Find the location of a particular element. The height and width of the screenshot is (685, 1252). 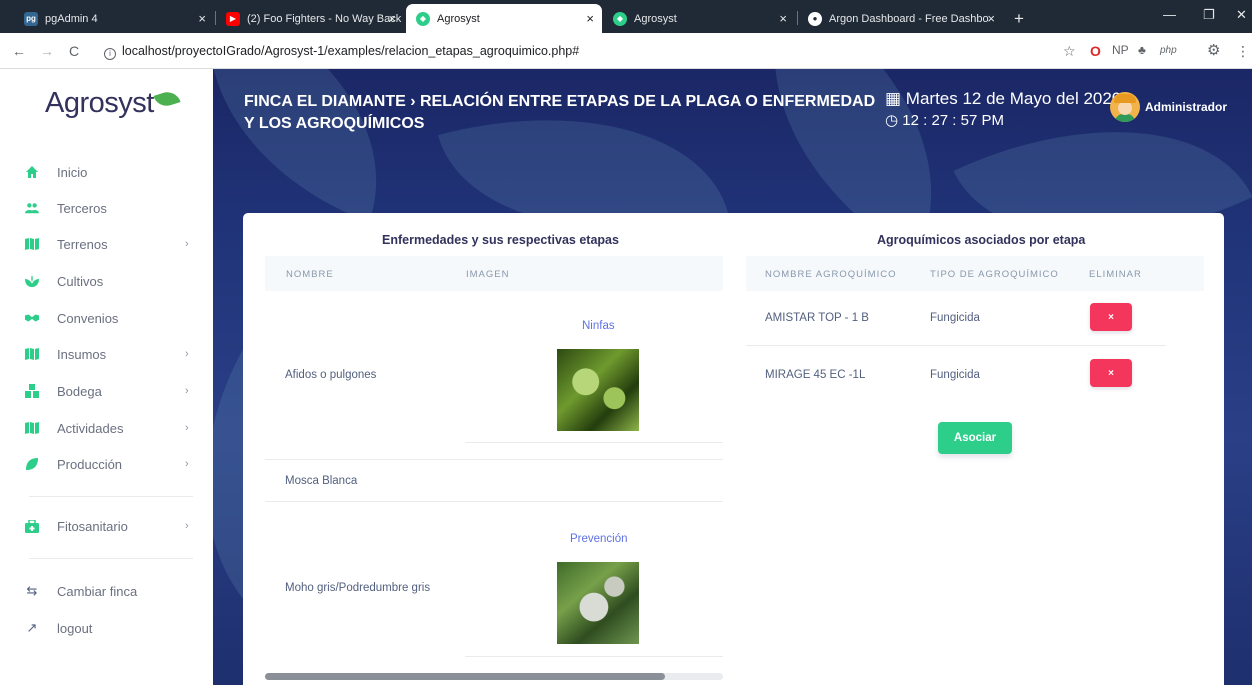

plant-icon is located at coordinates (32, 281).